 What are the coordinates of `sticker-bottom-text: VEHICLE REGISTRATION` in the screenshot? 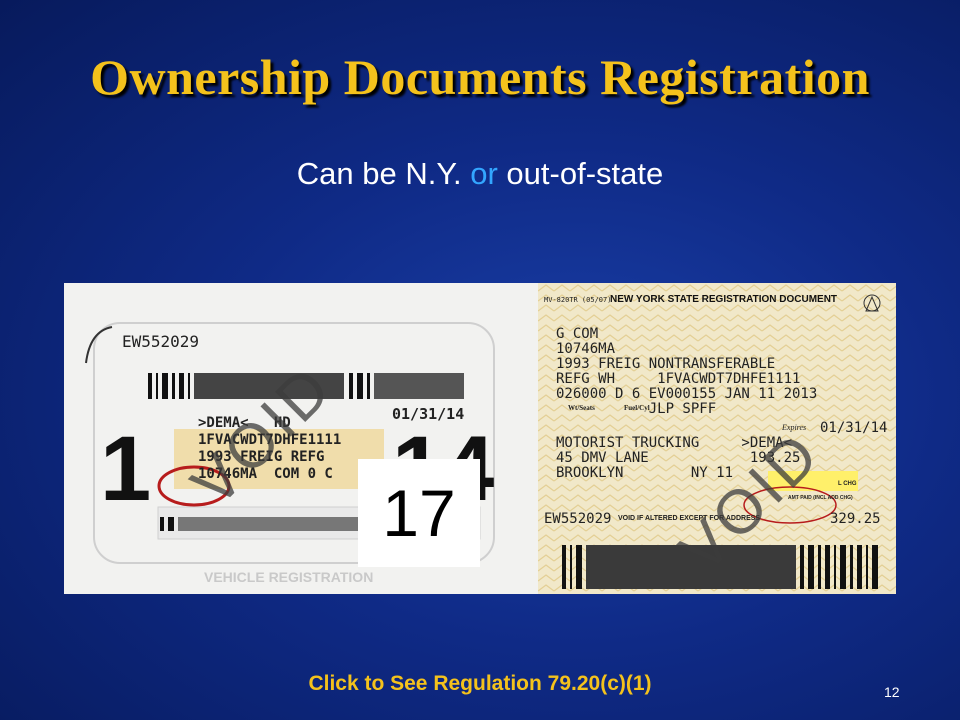 It's located at (289, 577).